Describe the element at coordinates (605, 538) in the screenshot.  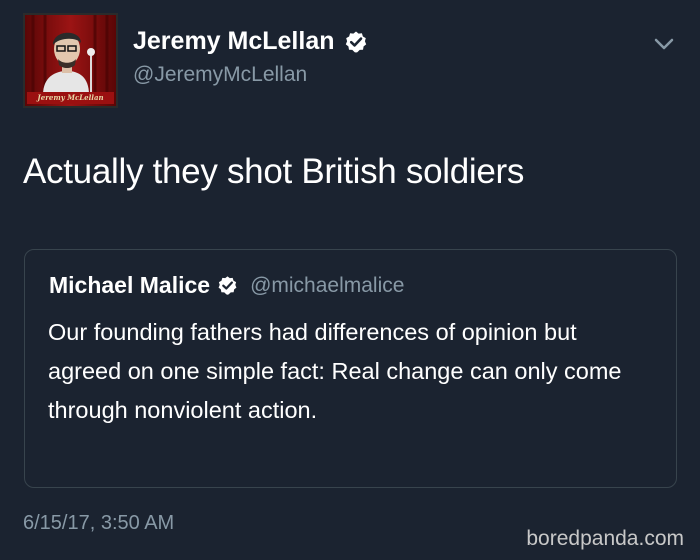
I see `watermark: boredpanda.com` at that location.